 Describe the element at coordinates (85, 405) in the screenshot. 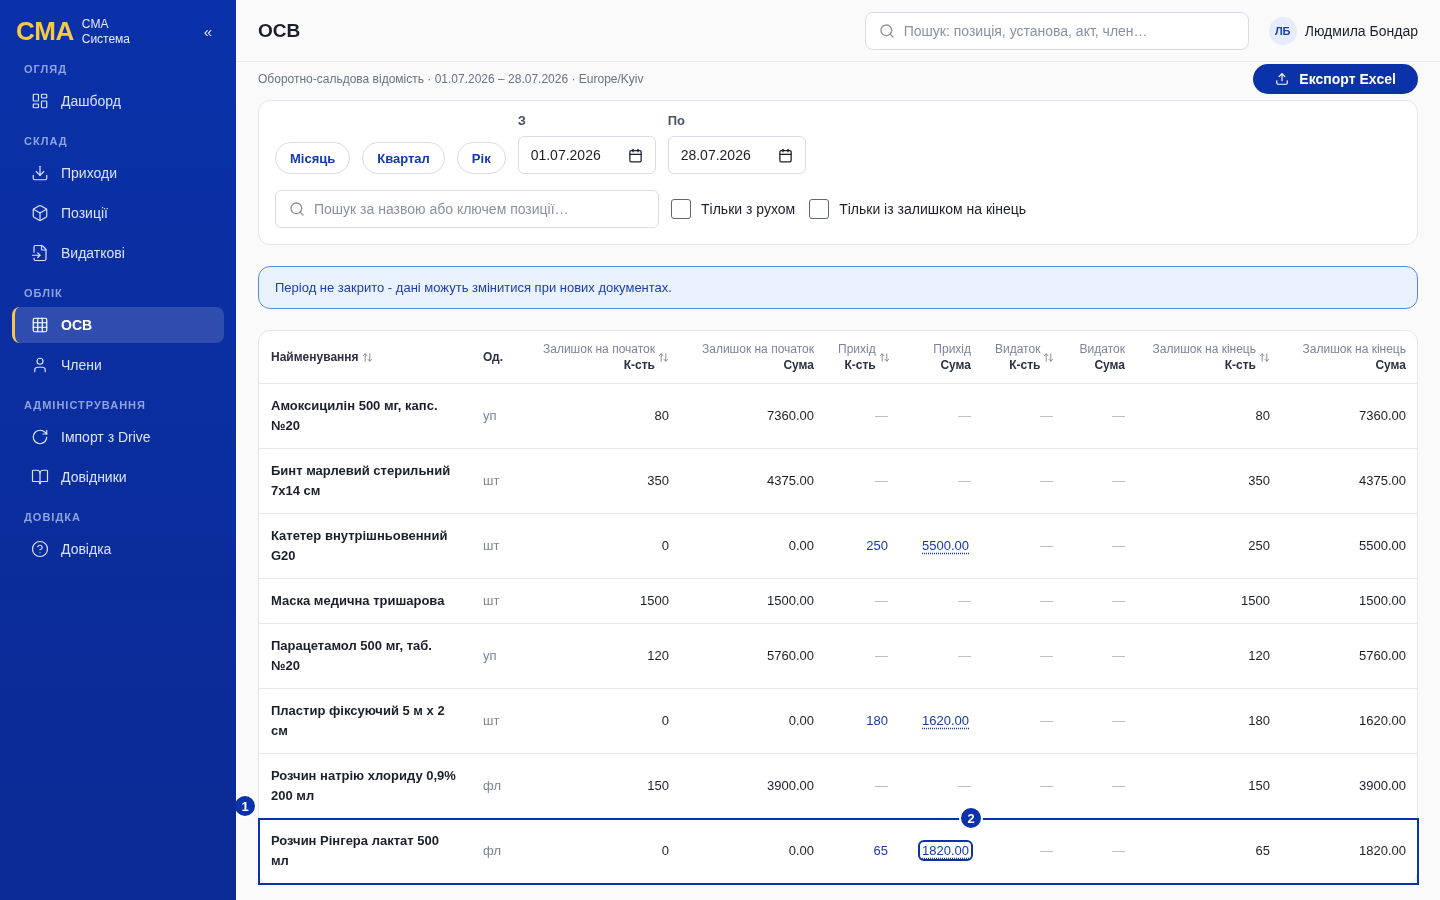

I see `section-label: АДМІНІСТРУВАННЯ` at that location.